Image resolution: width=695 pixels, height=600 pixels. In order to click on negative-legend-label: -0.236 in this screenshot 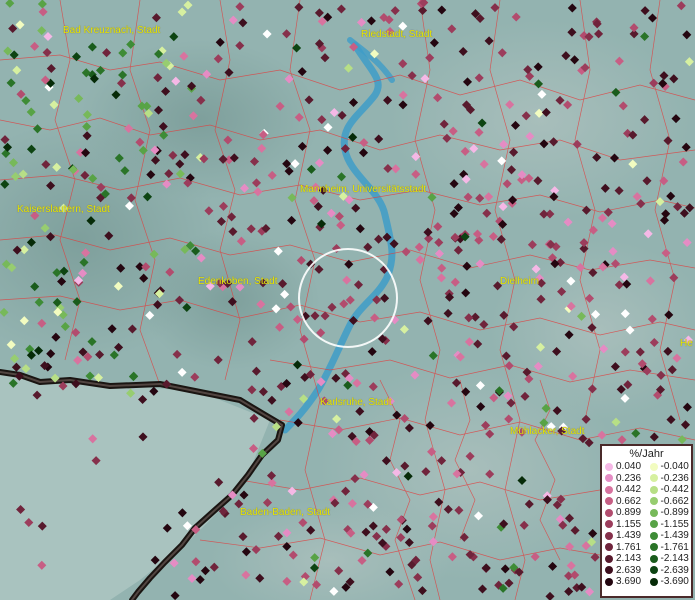, I will do `click(674, 478)`.